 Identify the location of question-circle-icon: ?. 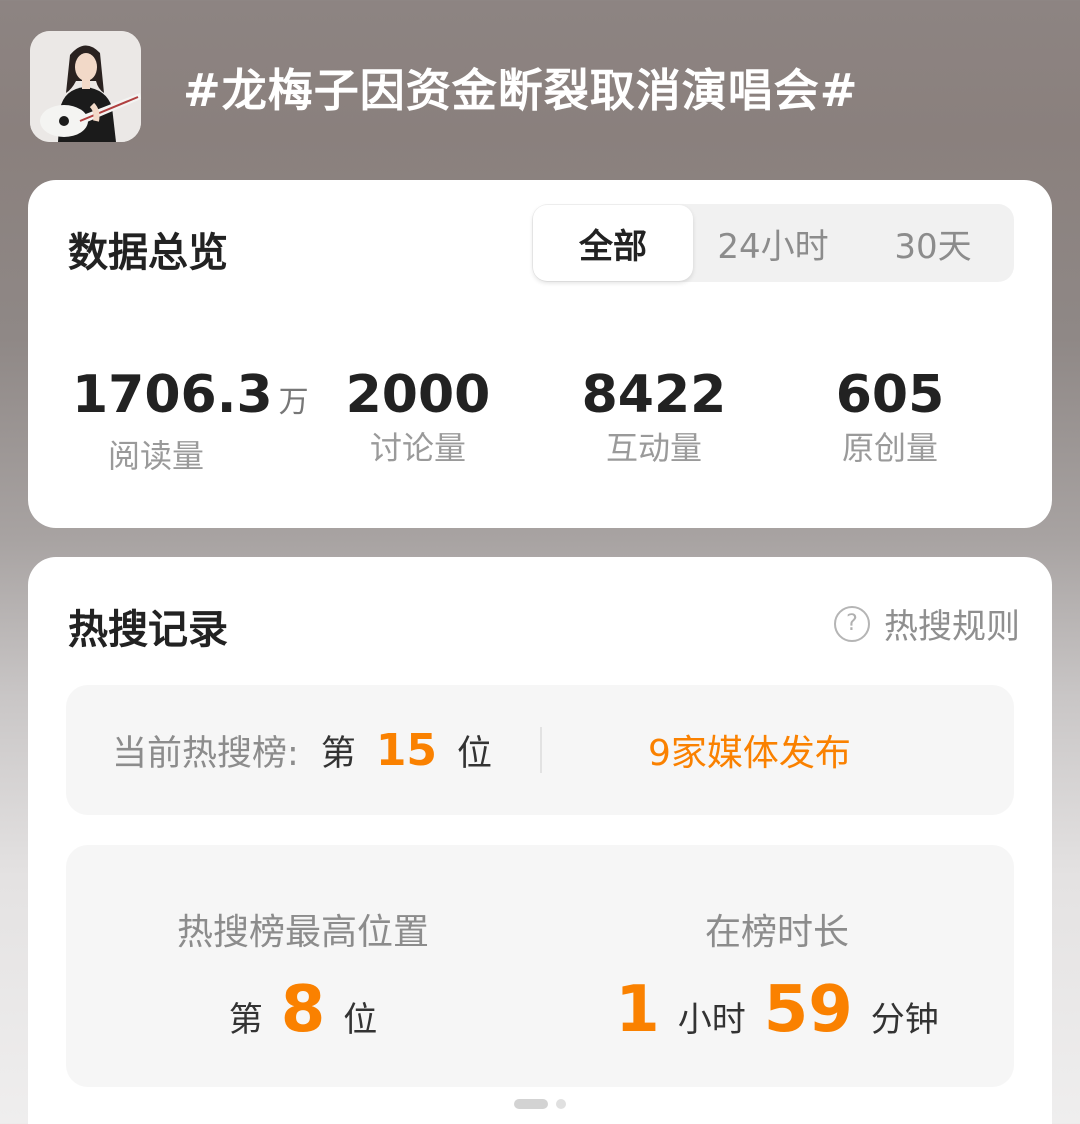
(852, 623).